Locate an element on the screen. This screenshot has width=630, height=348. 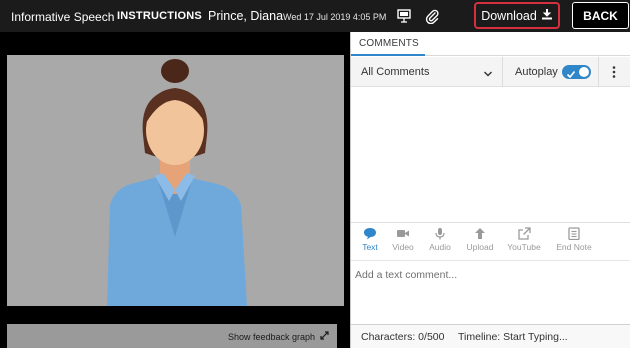
comment-type-toolbar: Text Video Audio Upload YouTube End Note is located at coordinates (490, 239).